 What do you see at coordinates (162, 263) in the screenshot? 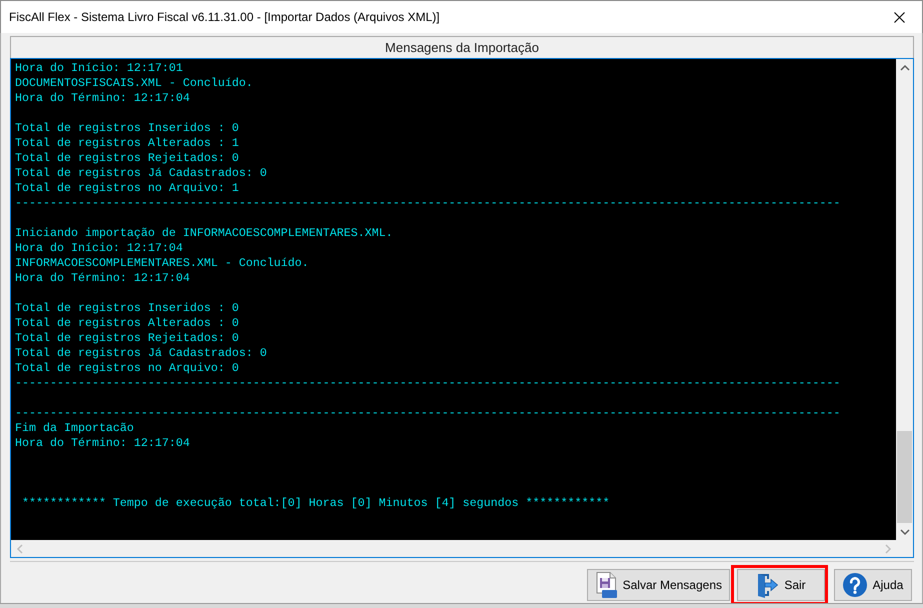
I see `console-line: INFORMACOESCOMPLEMENTARES.XML - Concluído.` at bounding box center [162, 263].